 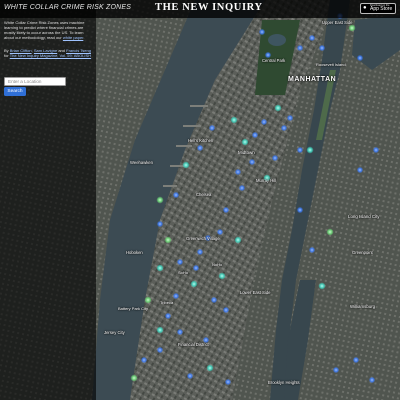 I want to click on place-label: MANHATTAN, so click(x=312, y=79).